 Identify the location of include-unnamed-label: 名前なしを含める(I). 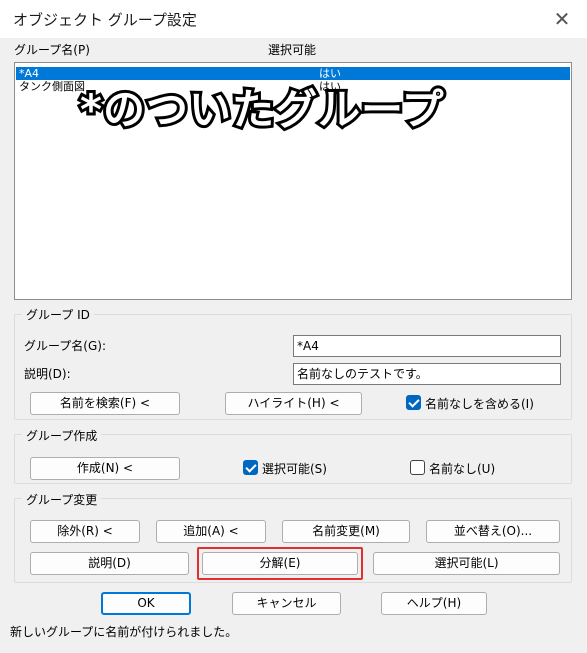
(479, 403).